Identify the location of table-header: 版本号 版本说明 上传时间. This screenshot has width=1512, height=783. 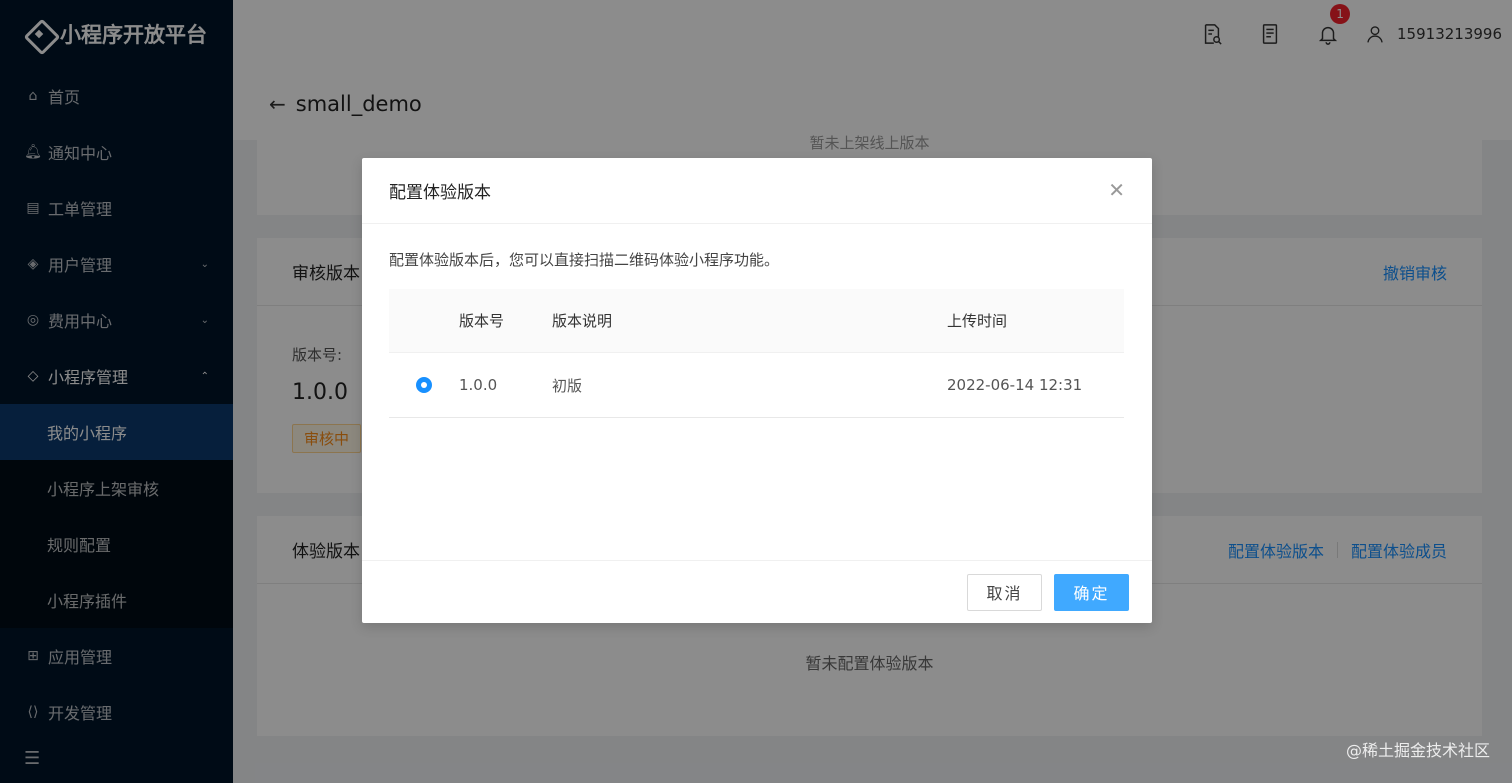
(756, 321).